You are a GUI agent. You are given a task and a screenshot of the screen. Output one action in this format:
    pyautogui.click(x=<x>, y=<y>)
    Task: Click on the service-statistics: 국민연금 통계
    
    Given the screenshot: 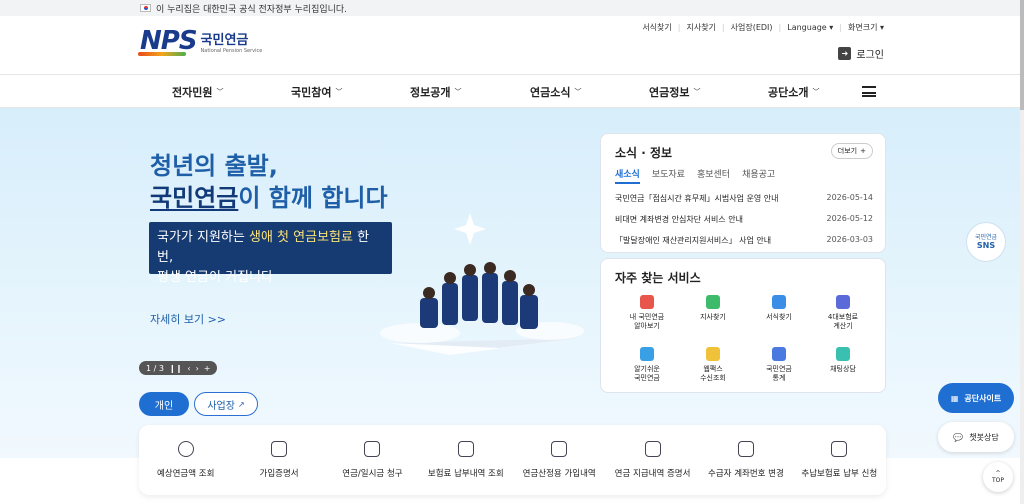 What is the action you would take?
    pyautogui.click(x=779, y=365)
    